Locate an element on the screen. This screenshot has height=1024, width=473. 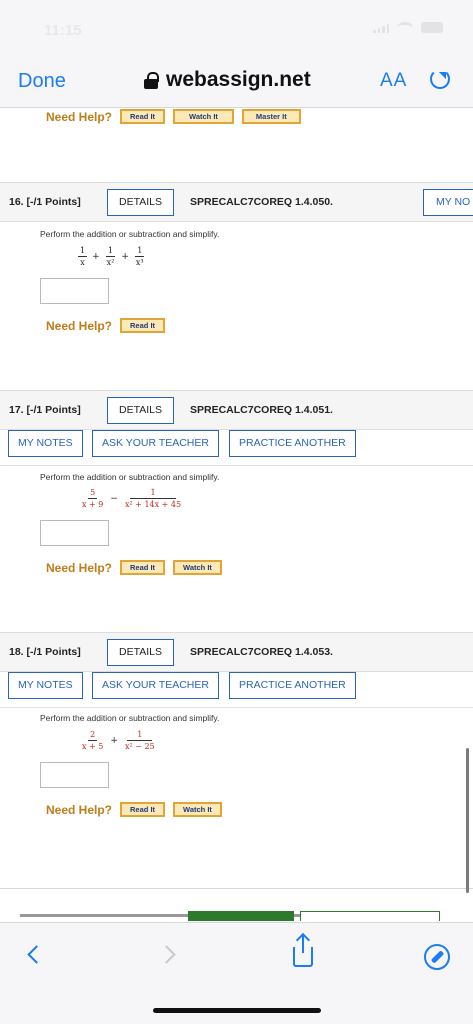
url-text: webassign.net is located at coordinates (238, 79).